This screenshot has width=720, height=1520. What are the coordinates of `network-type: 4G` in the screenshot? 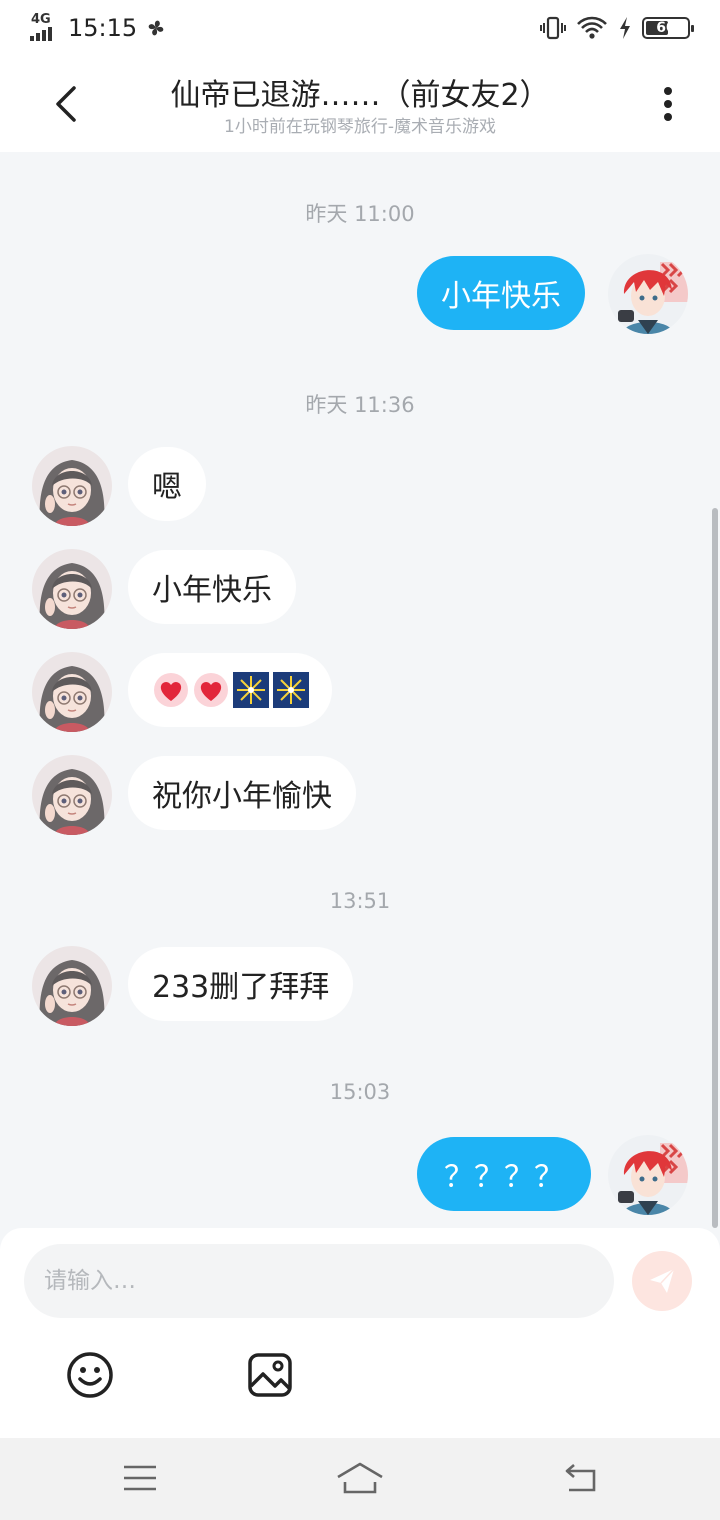 It's located at (41, 19).